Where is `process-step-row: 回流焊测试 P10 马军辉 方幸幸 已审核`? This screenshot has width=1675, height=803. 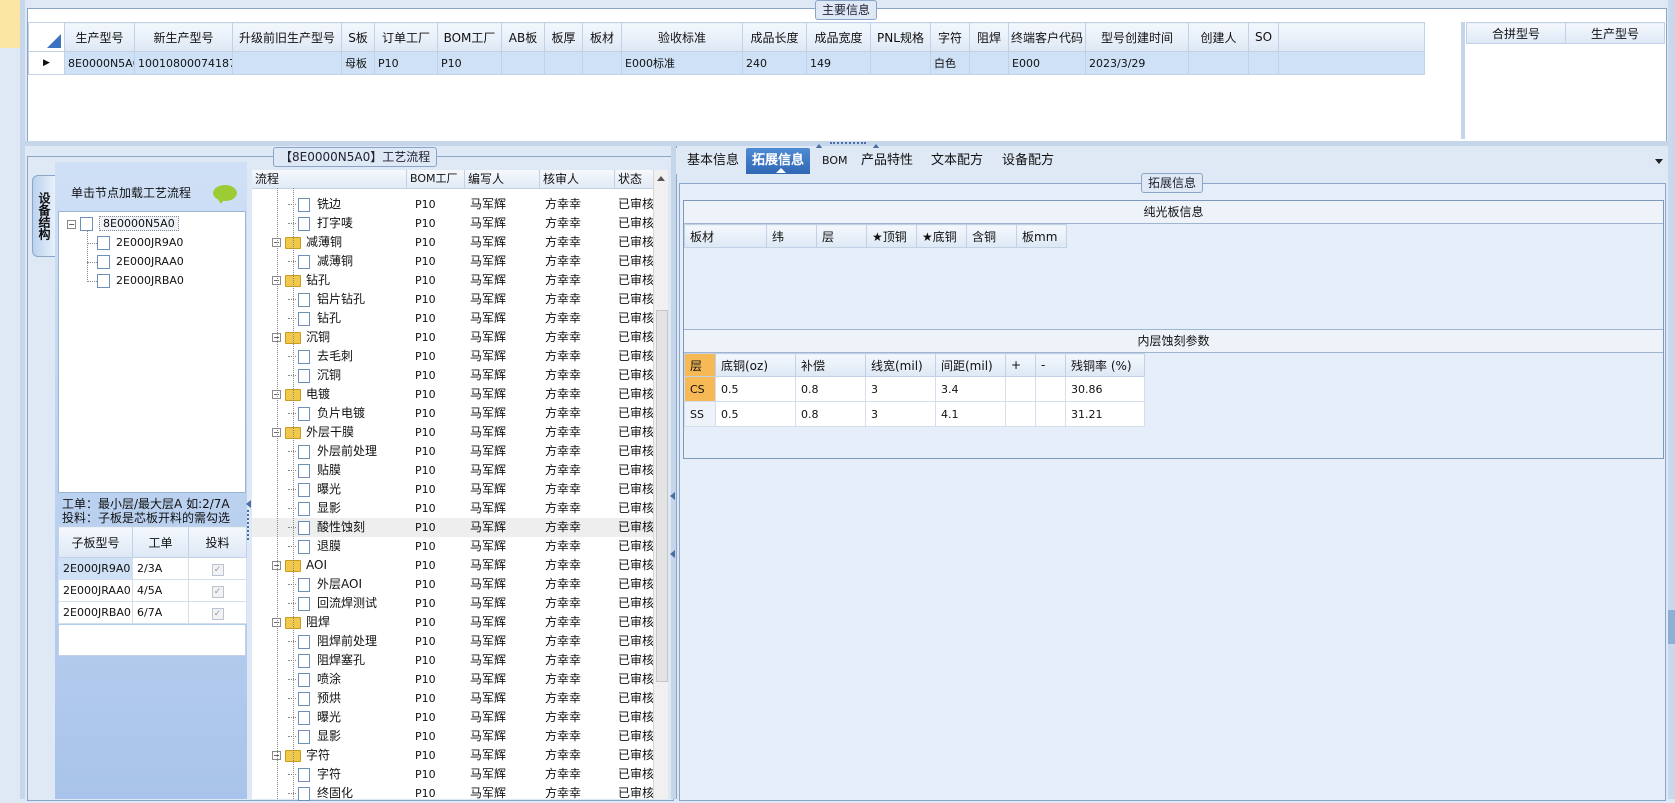
process-step-row: 回流焊测试 P10 马军辉 方幸幸 已审核 is located at coordinates (452, 603).